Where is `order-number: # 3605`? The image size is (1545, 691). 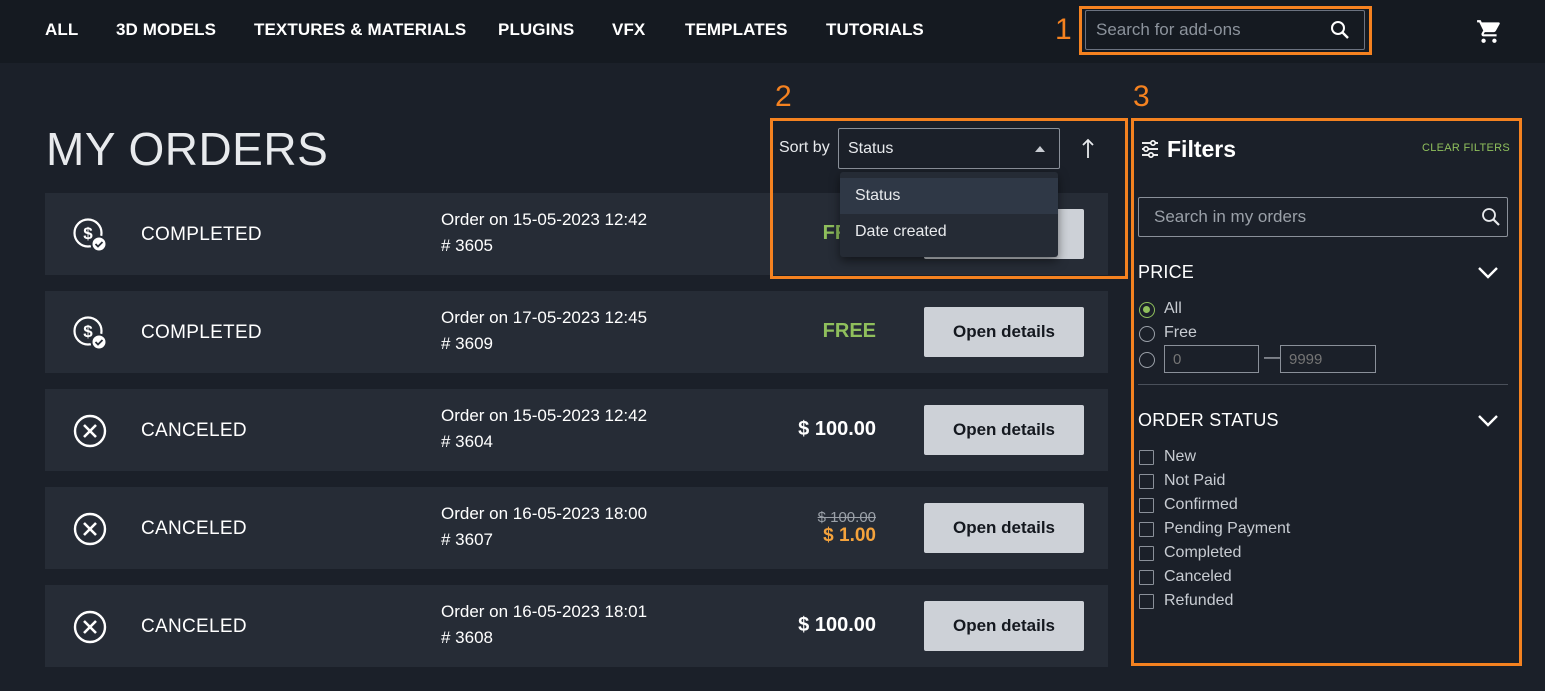
order-number: # 3605 is located at coordinates (467, 245).